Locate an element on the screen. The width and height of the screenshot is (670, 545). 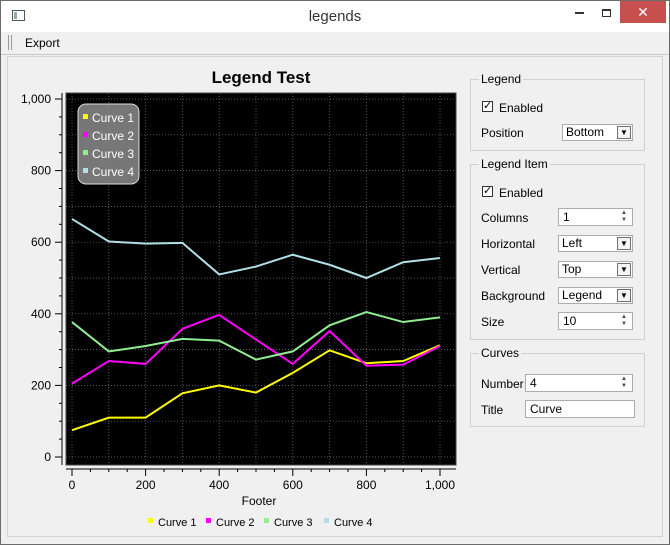
size-label: Size is located at coordinates (493, 322).